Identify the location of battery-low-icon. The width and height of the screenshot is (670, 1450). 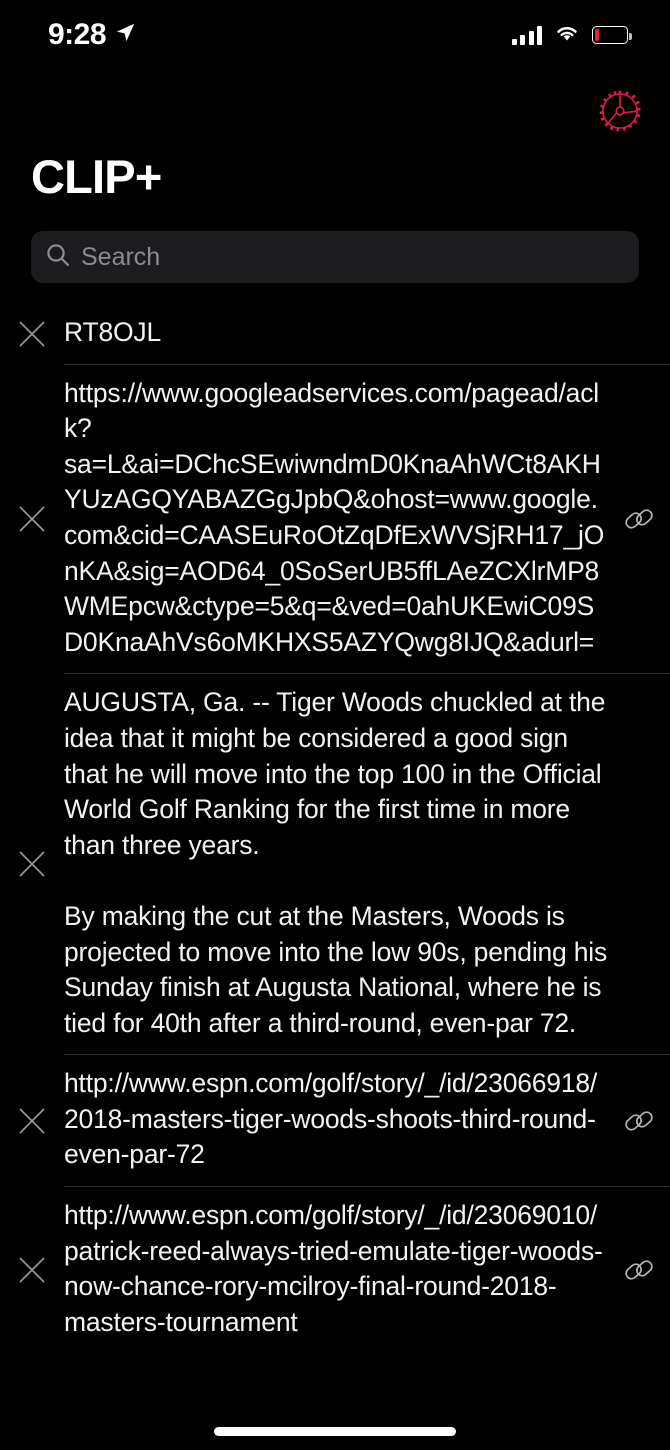
(612, 35).